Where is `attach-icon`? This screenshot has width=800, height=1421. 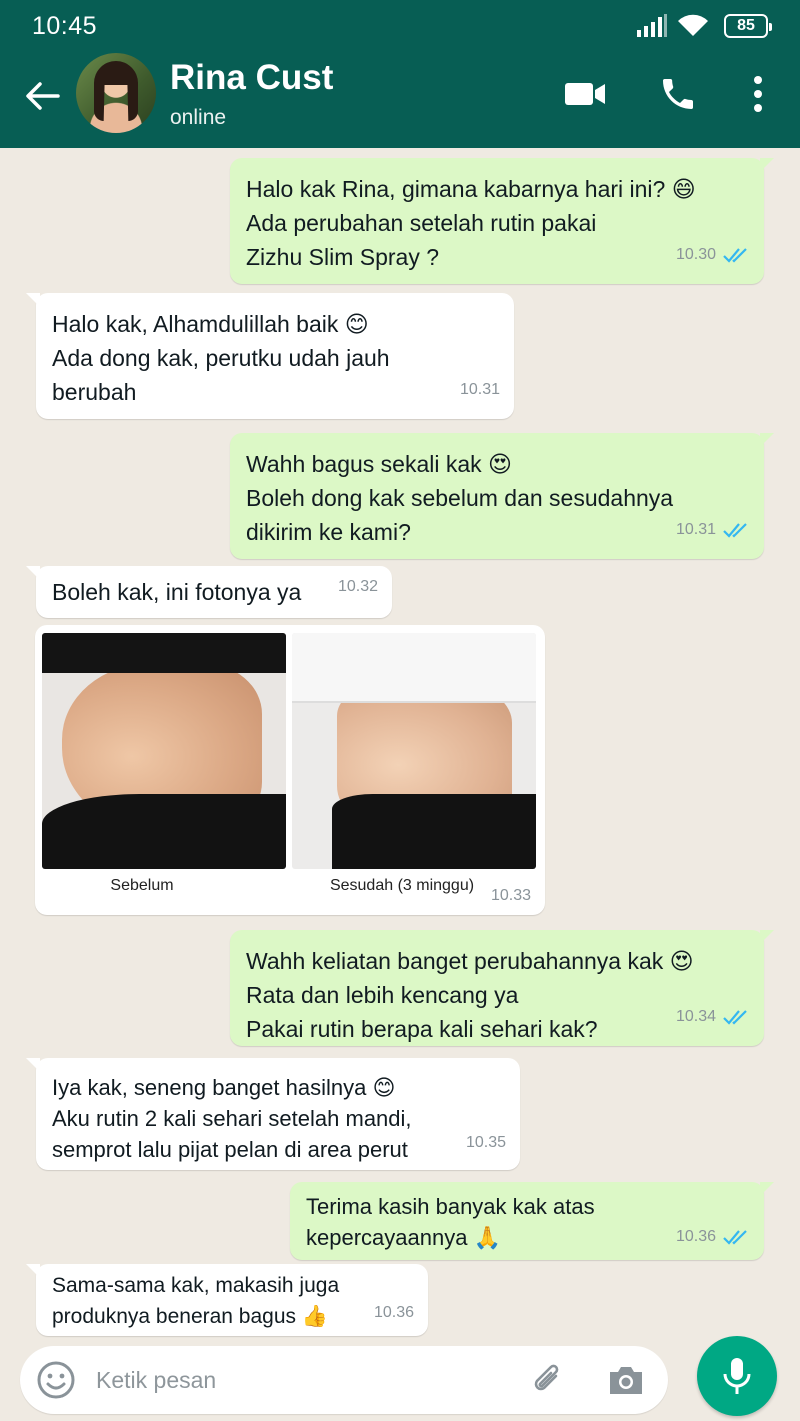
attach-icon is located at coordinates (548, 1380).